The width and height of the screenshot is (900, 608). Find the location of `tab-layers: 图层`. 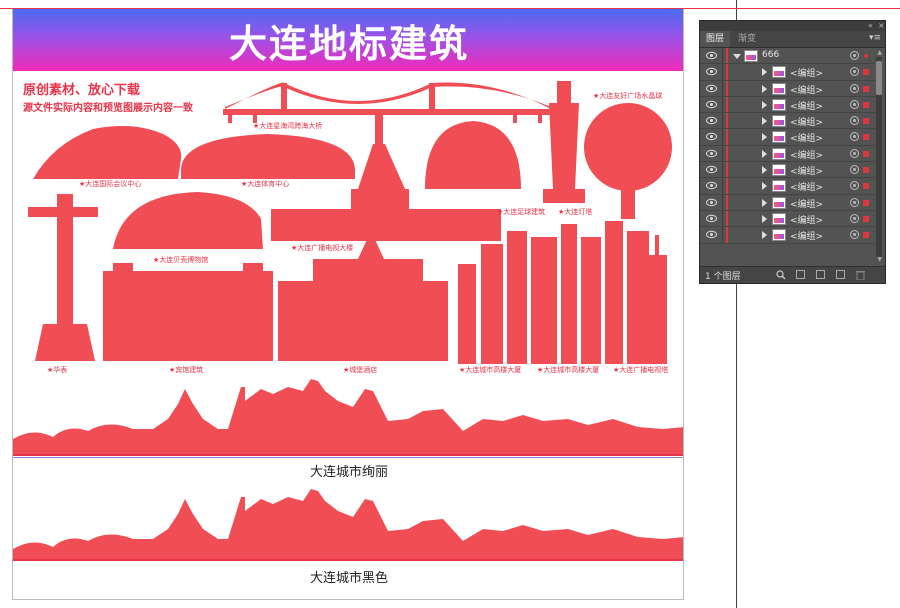

tab-layers: 图层 is located at coordinates (715, 39).